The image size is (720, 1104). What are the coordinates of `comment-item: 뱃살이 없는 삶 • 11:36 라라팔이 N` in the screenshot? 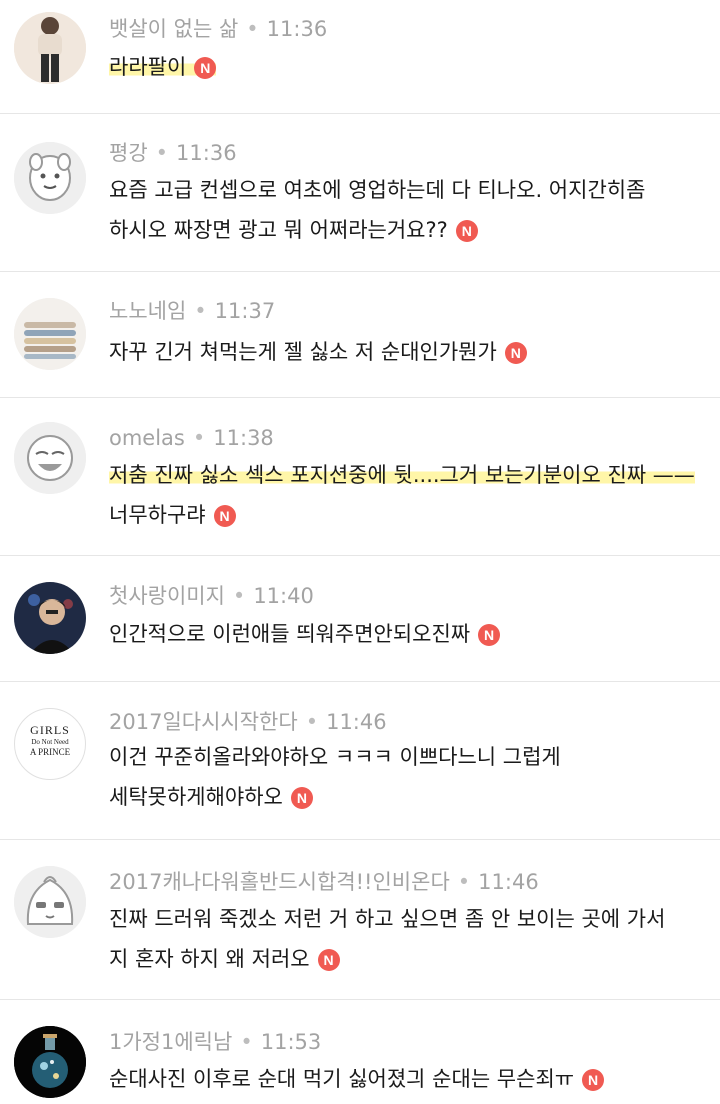 It's located at (360, 57).